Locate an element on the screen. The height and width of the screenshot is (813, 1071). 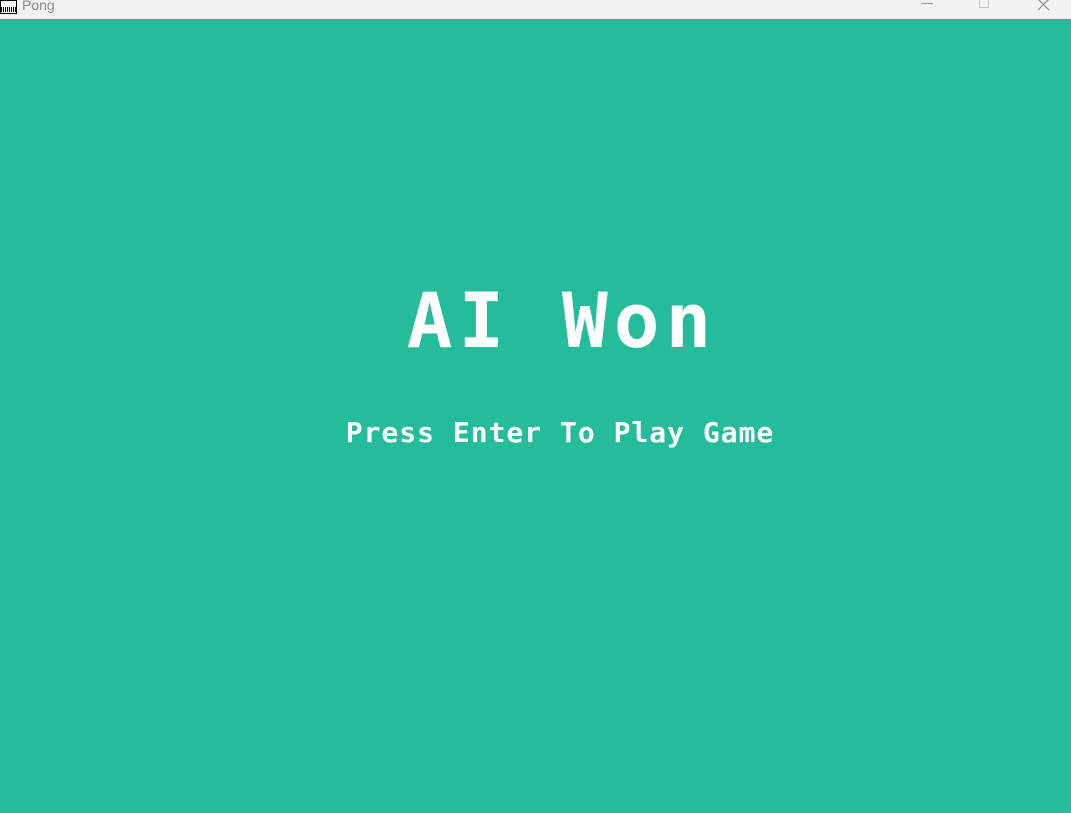
app-icon-pattern is located at coordinates (8, 9).